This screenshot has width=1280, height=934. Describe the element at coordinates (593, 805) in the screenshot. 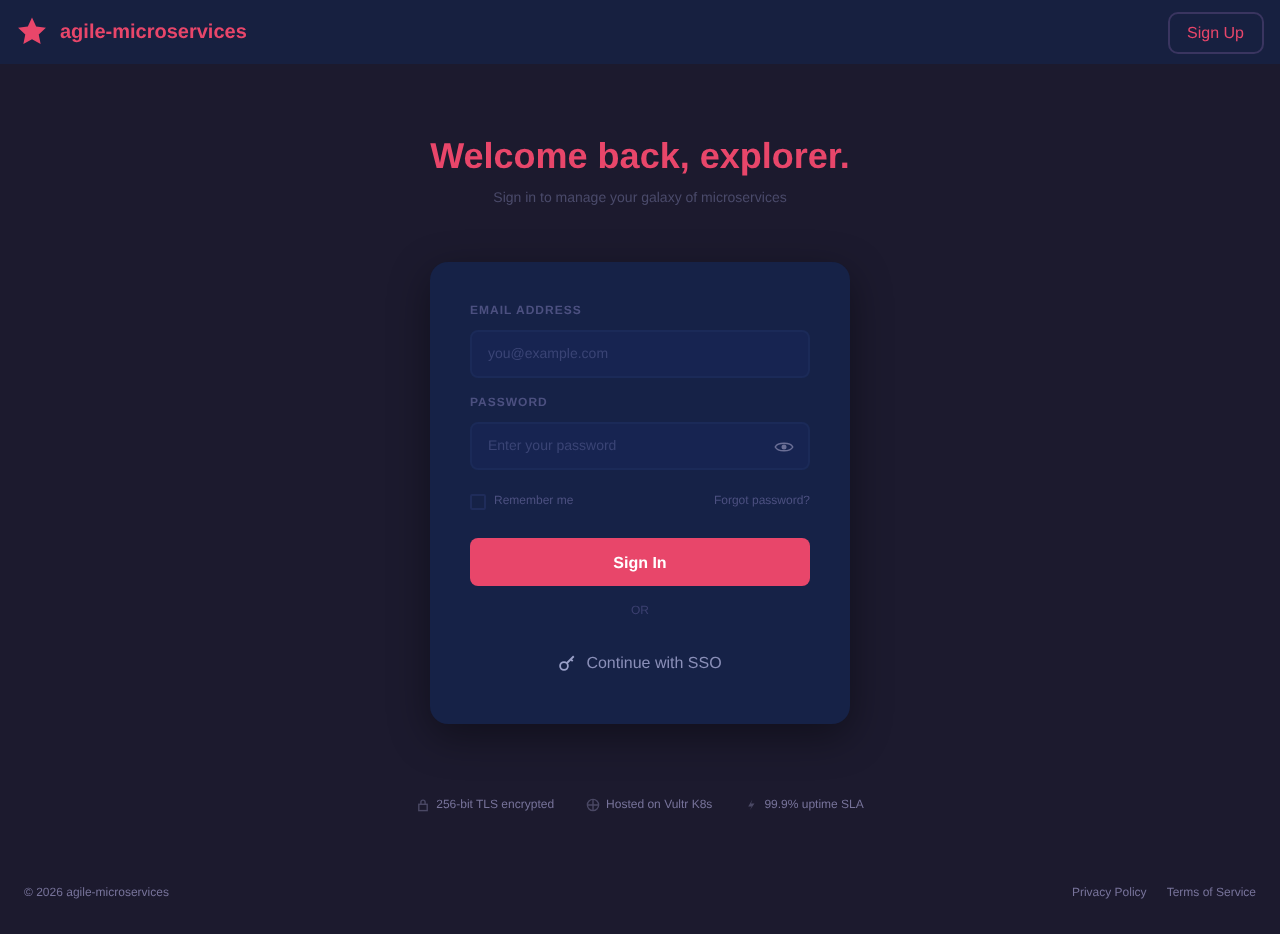

I see `globe-icon` at that location.